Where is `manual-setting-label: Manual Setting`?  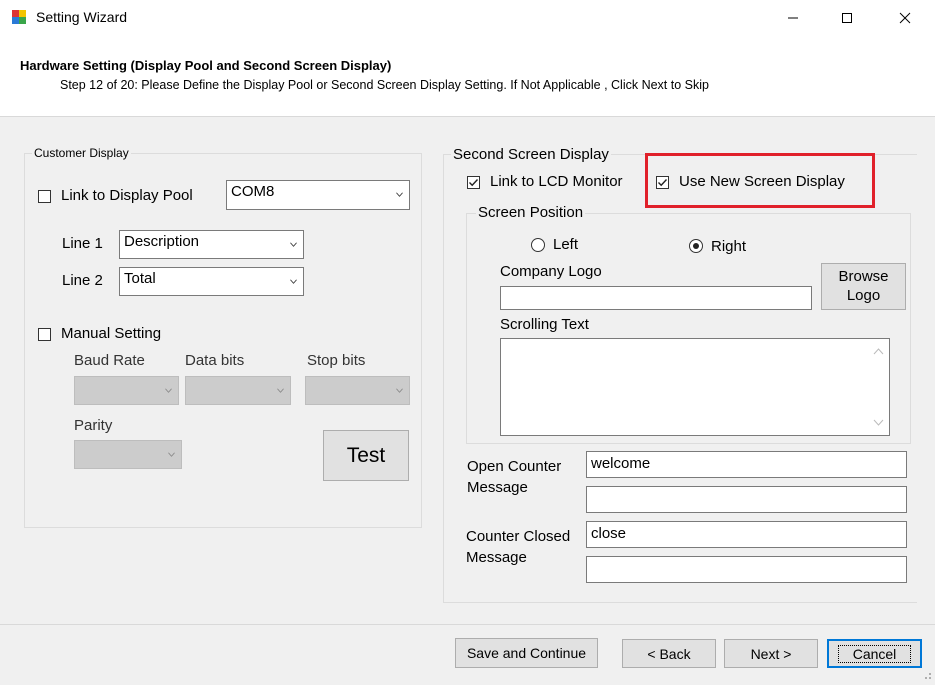
manual-setting-label: Manual Setting is located at coordinates (111, 333).